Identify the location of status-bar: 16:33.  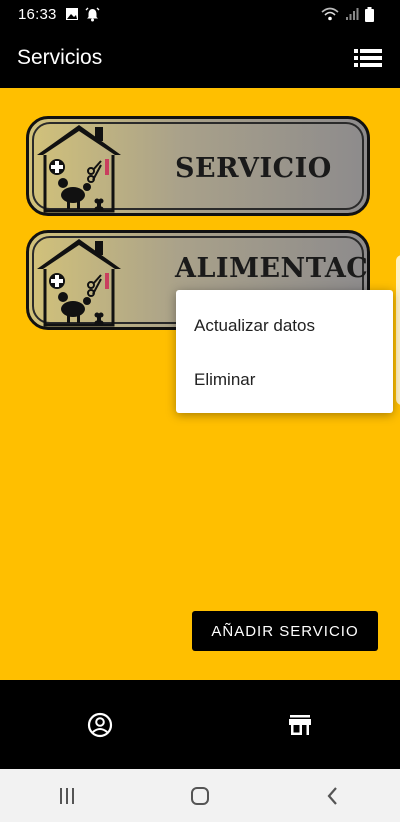
(200, 14).